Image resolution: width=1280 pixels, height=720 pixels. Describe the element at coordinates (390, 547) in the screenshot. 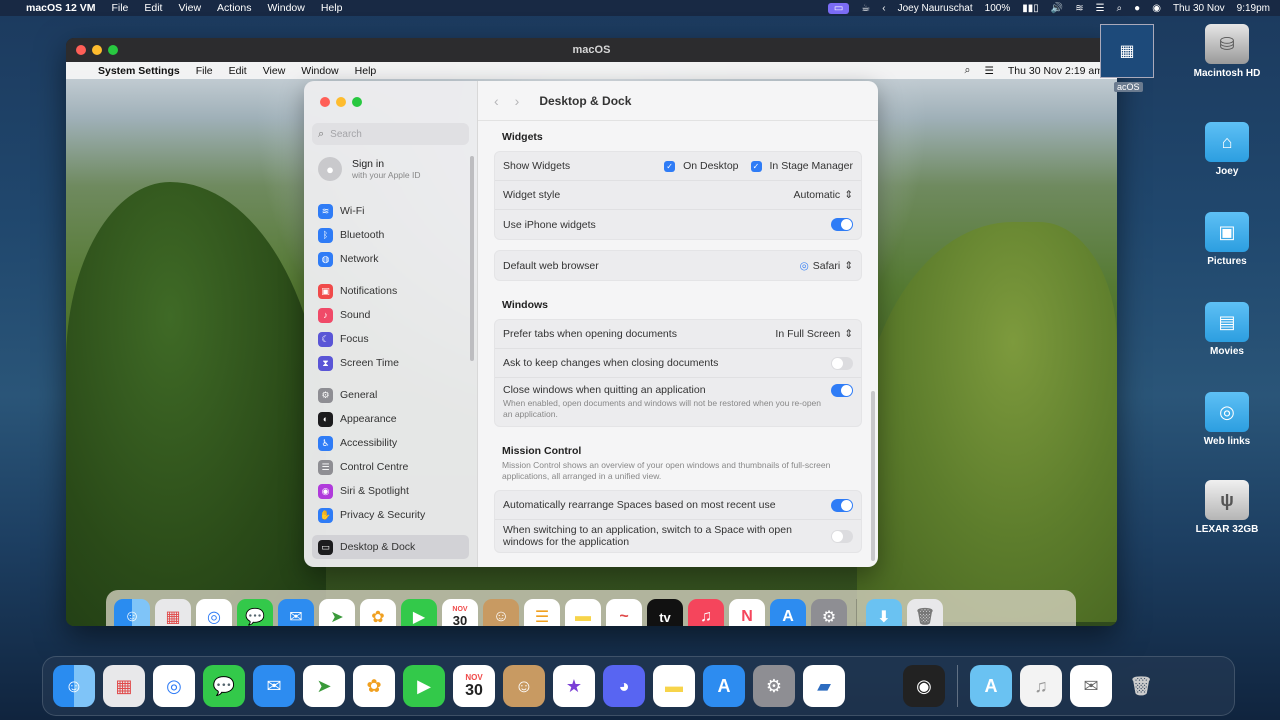

I see `sidebar-item-desktop-dock: ▭ Desktop & Dock` at that location.